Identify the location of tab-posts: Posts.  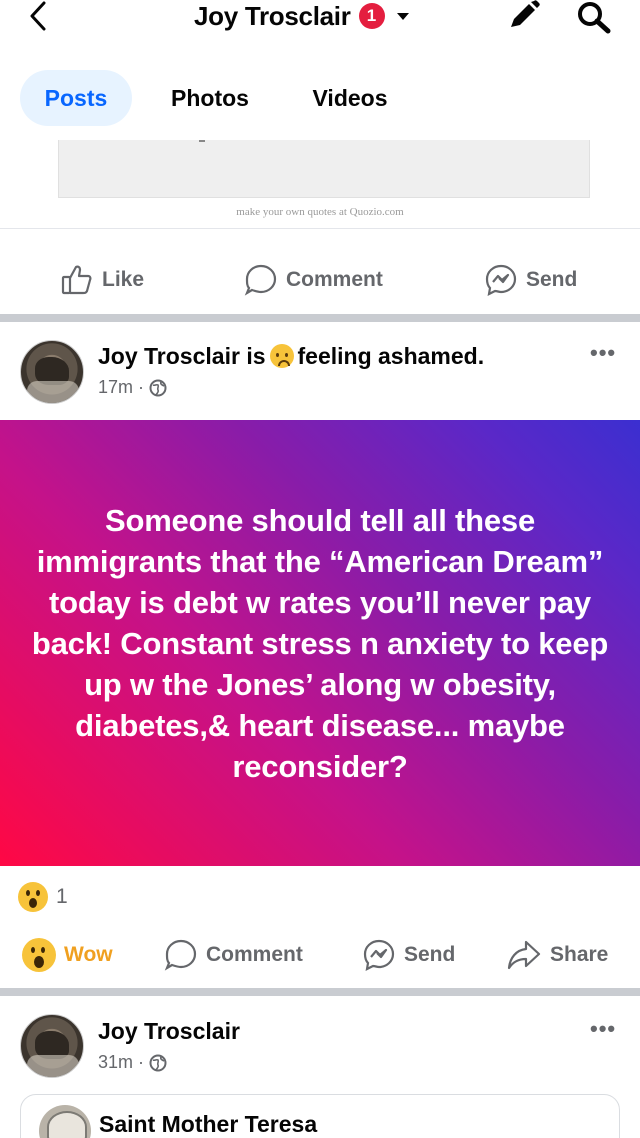
(76, 98).